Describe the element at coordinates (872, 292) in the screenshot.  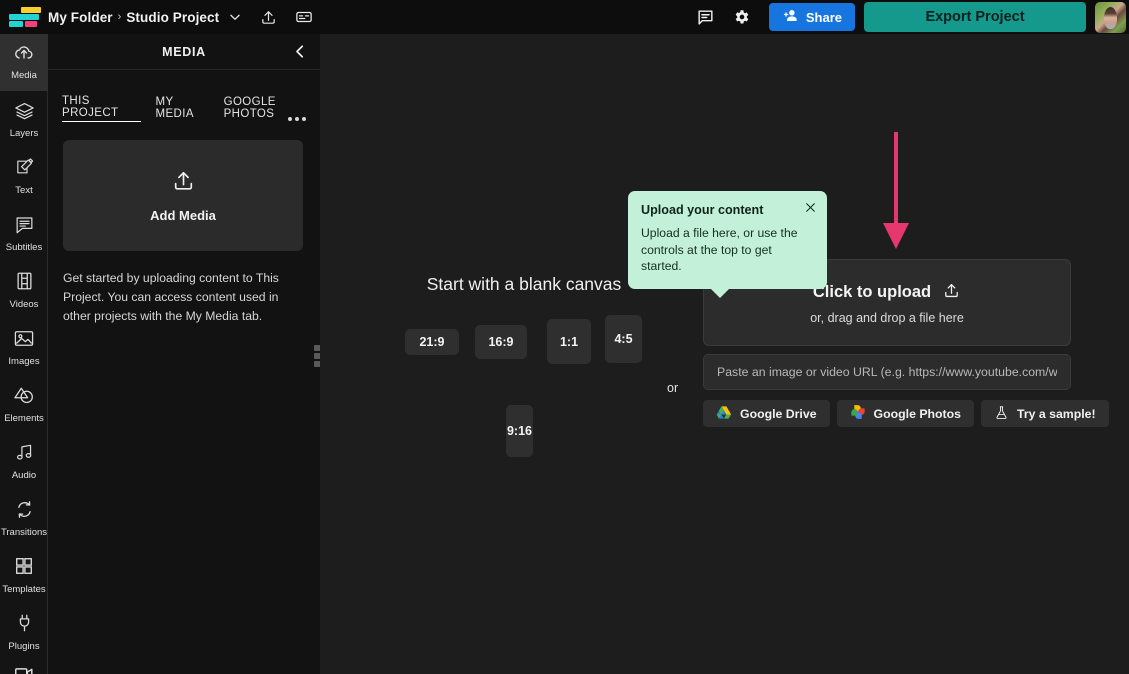
I see `click-to-upload-label: Click to upload` at that location.